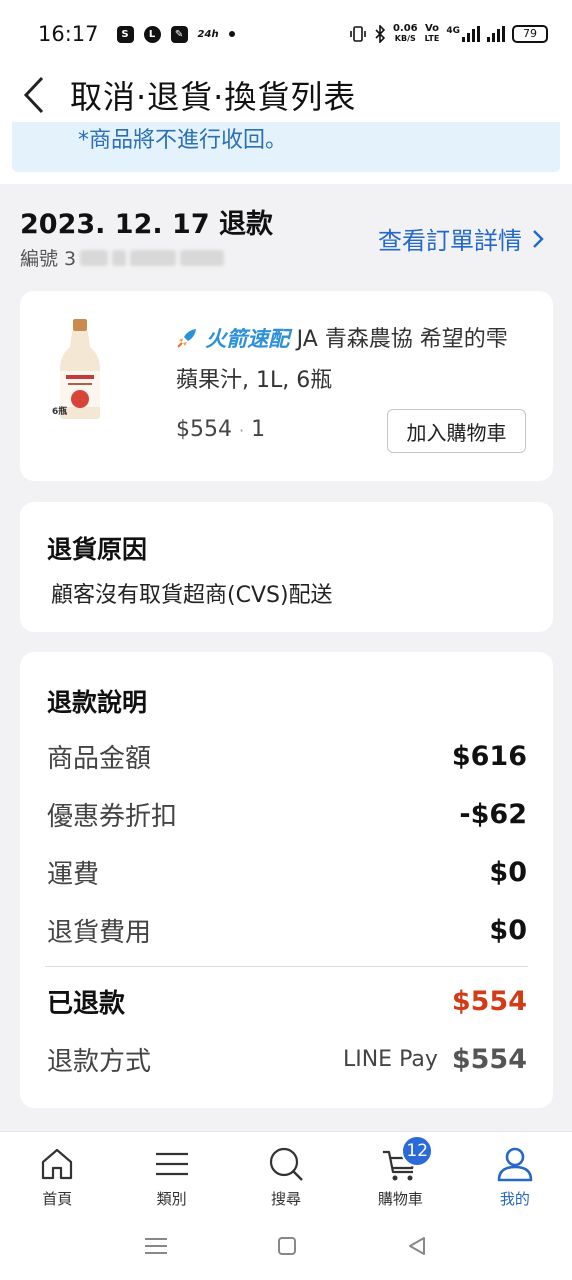 The image size is (572, 1280). I want to click on nav-cart: 12 購物車, so click(400, 1173).